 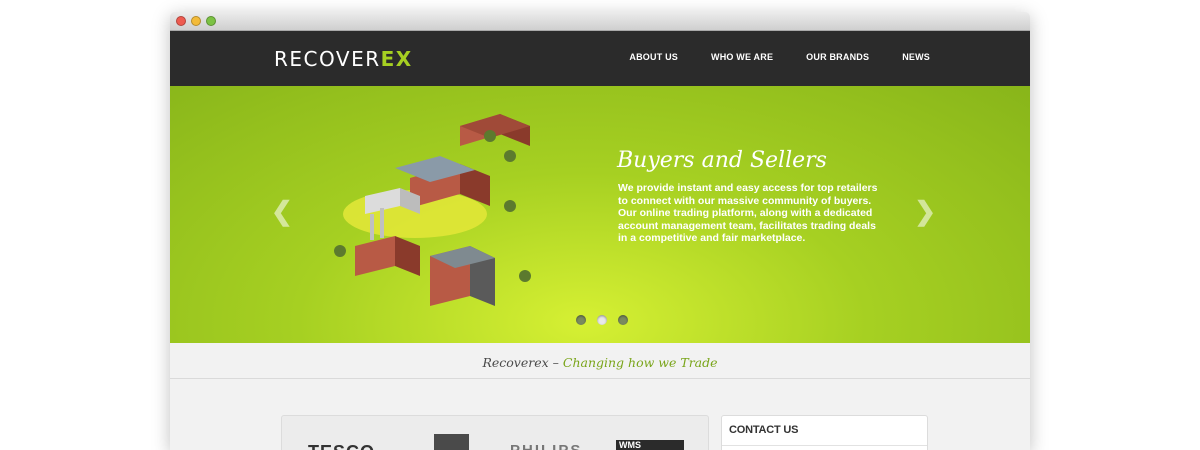 What do you see at coordinates (824, 445) in the screenshot?
I see `contact-divider` at bounding box center [824, 445].